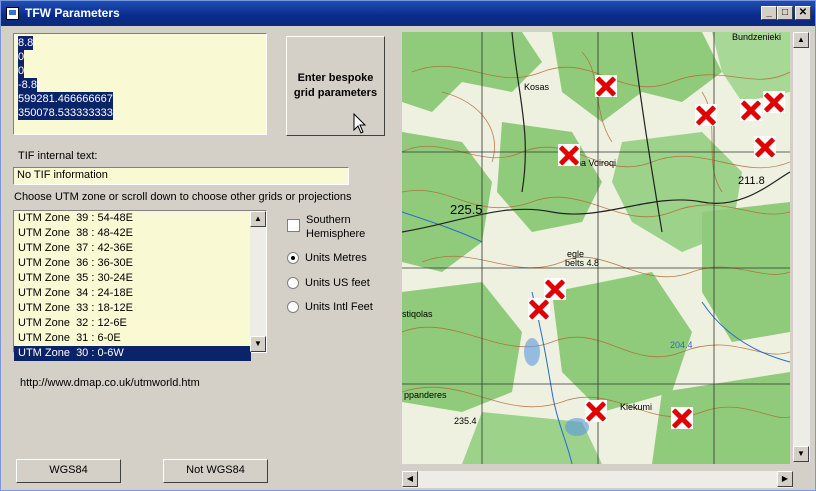 The height and width of the screenshot is (491, 816). Describe the element at coordinates (27, 85) in the screenshot. I see `tfw-line: -8.8` at that location.